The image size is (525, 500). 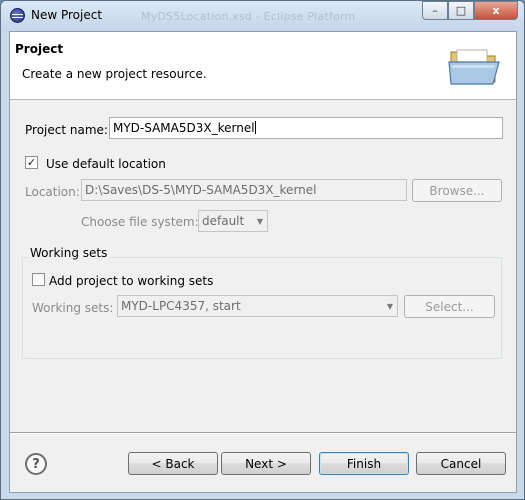 What do you see at coordinates (263, 66) in the screenshot?
I see `wizard-banner: Project Create a new project resource.` at bounding box center [263, 66].